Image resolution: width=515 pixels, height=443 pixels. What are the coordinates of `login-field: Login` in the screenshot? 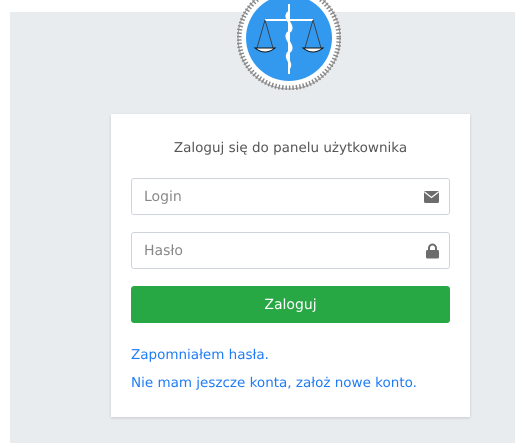 It's located at (290, 196).